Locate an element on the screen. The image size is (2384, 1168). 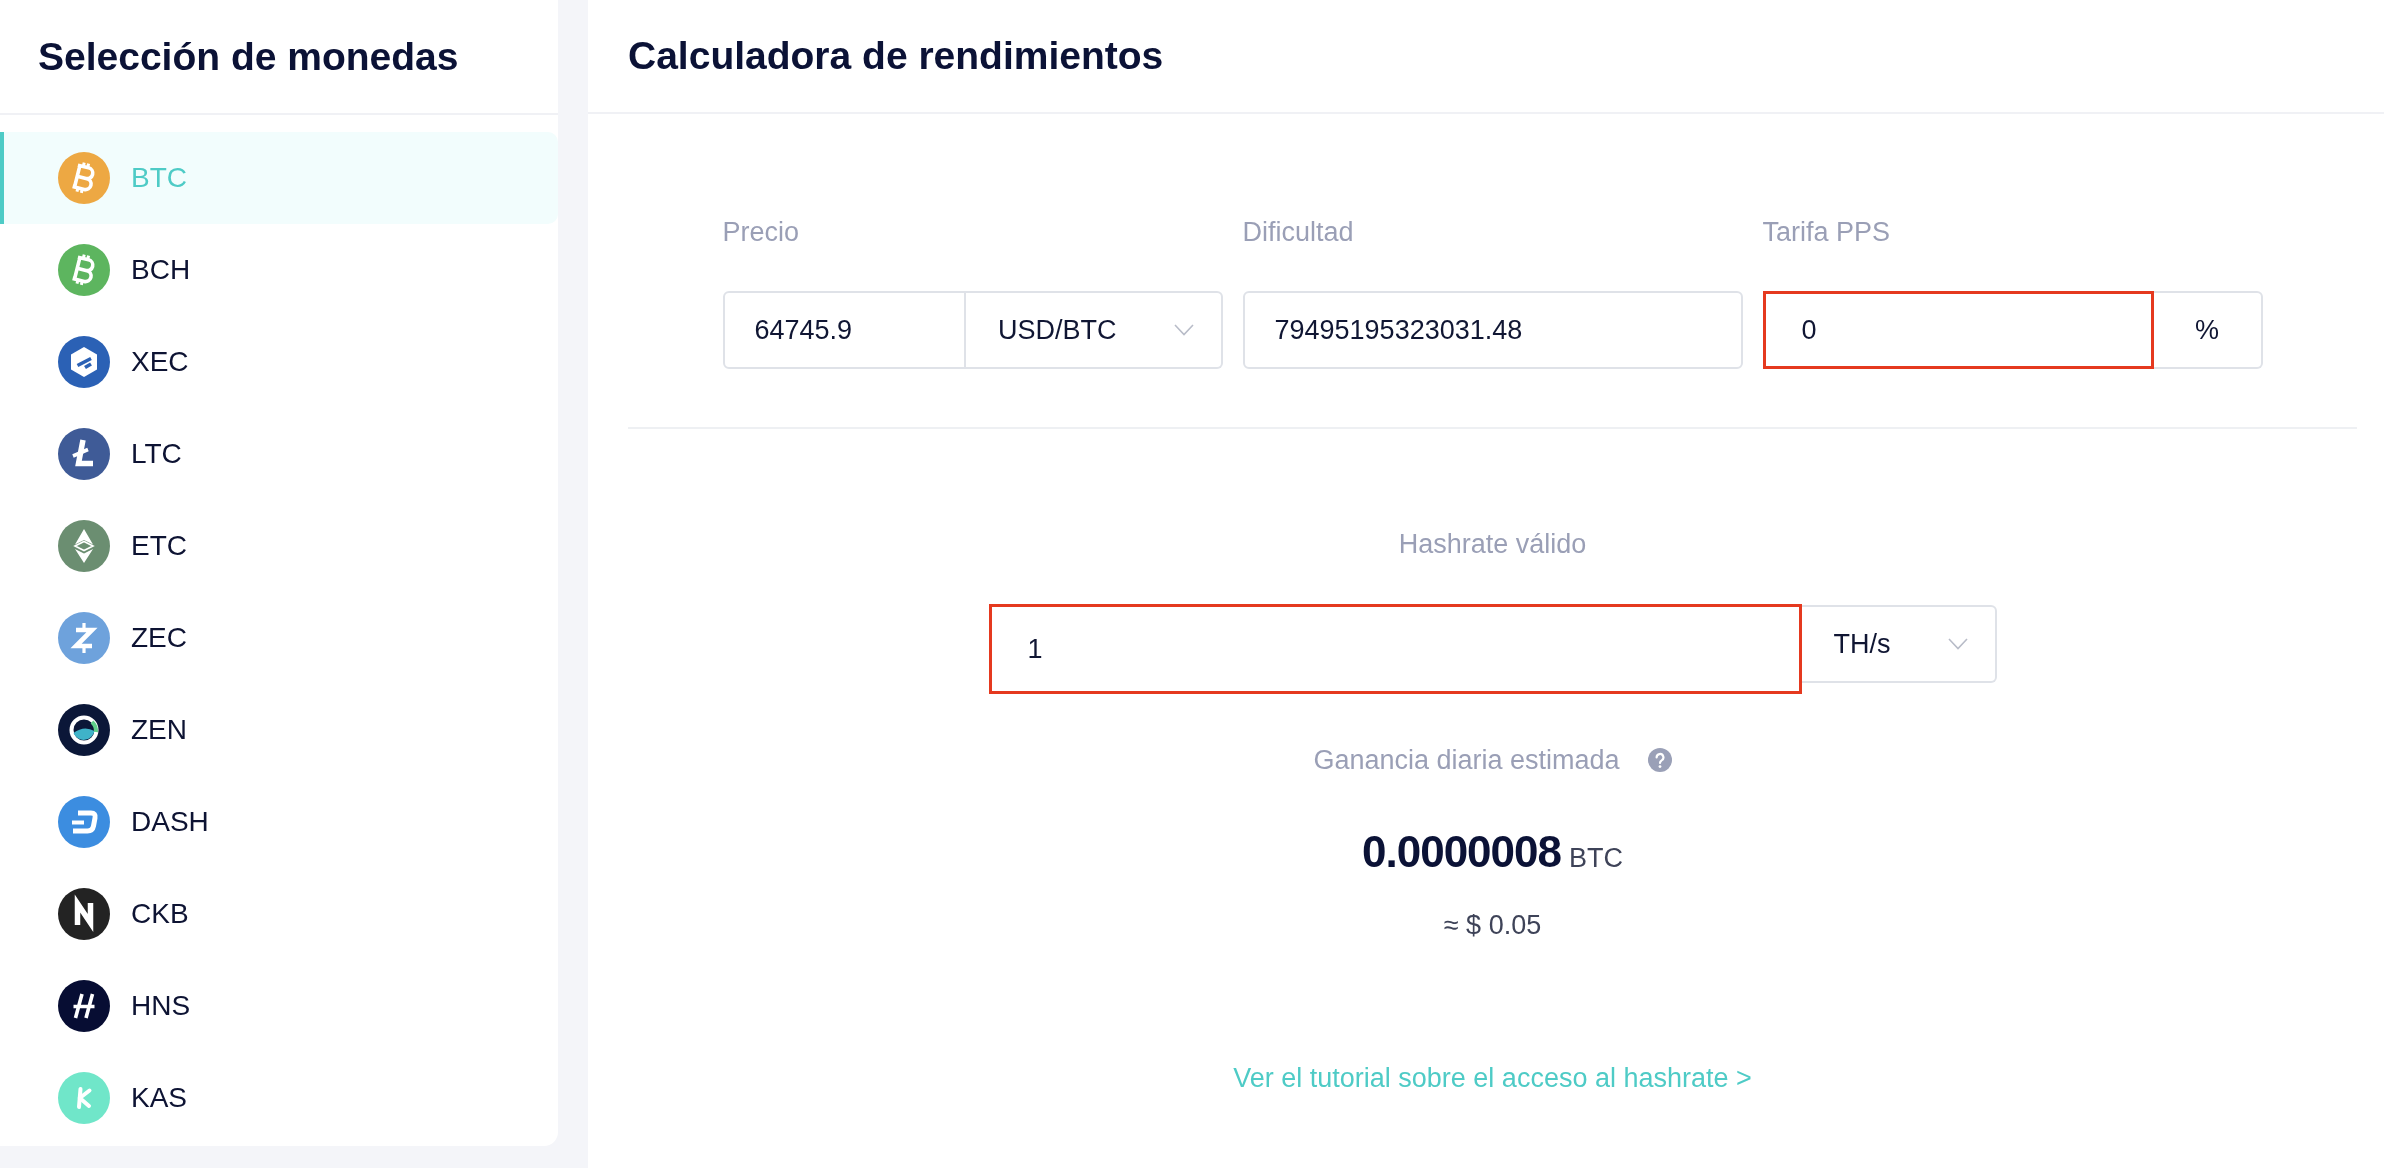
currency-label: BTC is located at coordinates (1596, 858).